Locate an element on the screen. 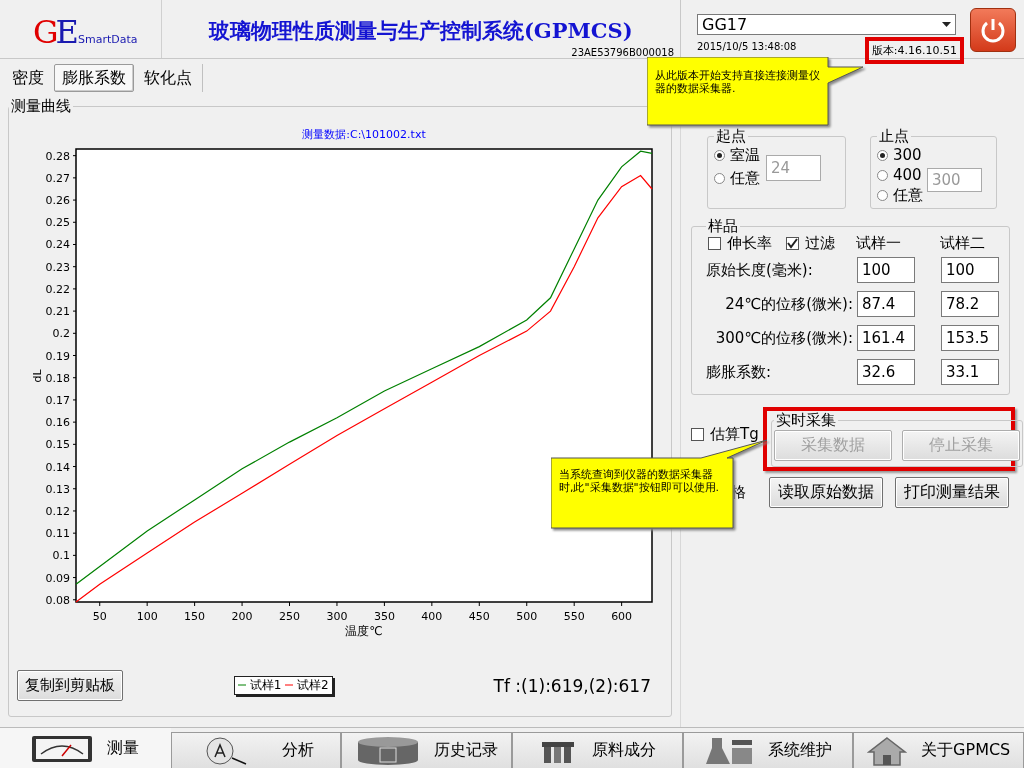  axis-tick-label: 50 is located at coordinates (99, 616).